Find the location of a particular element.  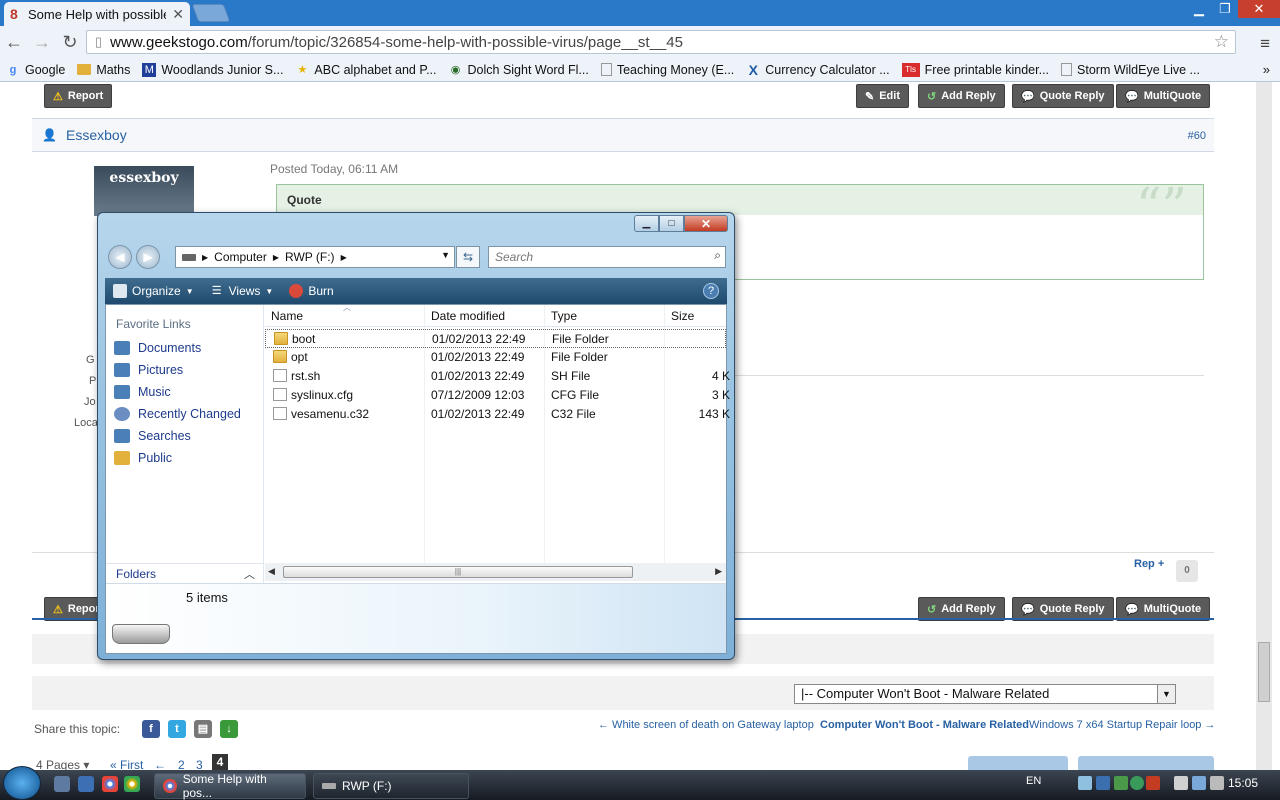

column-date-modified: Date modified is located at coordinates (468, 316).